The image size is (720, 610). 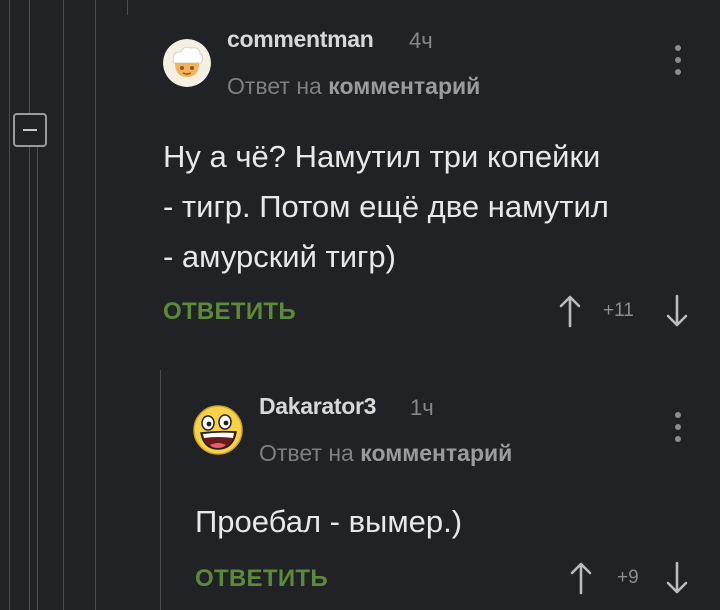 What do you see at coordinates (382, 156) in the screenshot?
I see `comment-text-line: Ну а чё? Намутил три копейки` at bounding box center [382, 156].